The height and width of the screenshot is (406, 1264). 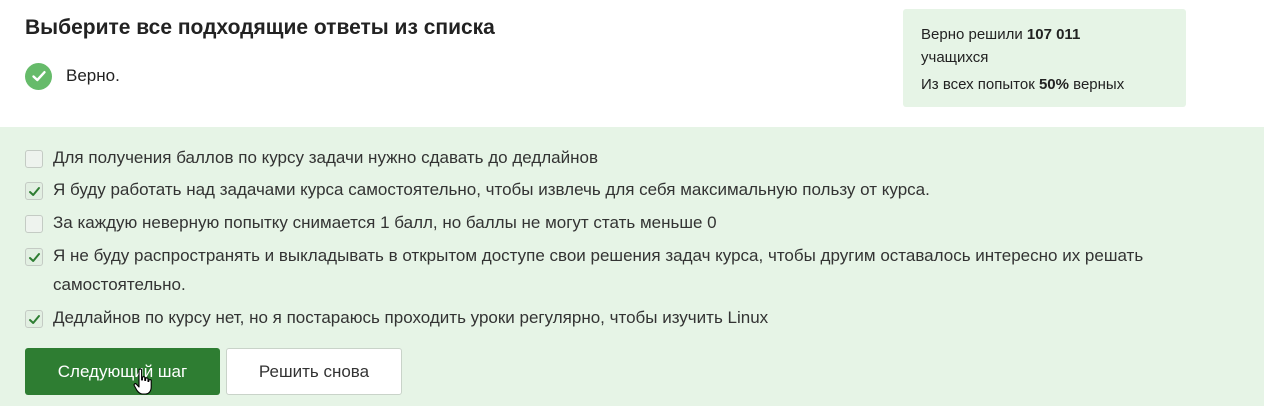 I want to click on next-step-label: Следующий шаг, so click(x=122, y=371).